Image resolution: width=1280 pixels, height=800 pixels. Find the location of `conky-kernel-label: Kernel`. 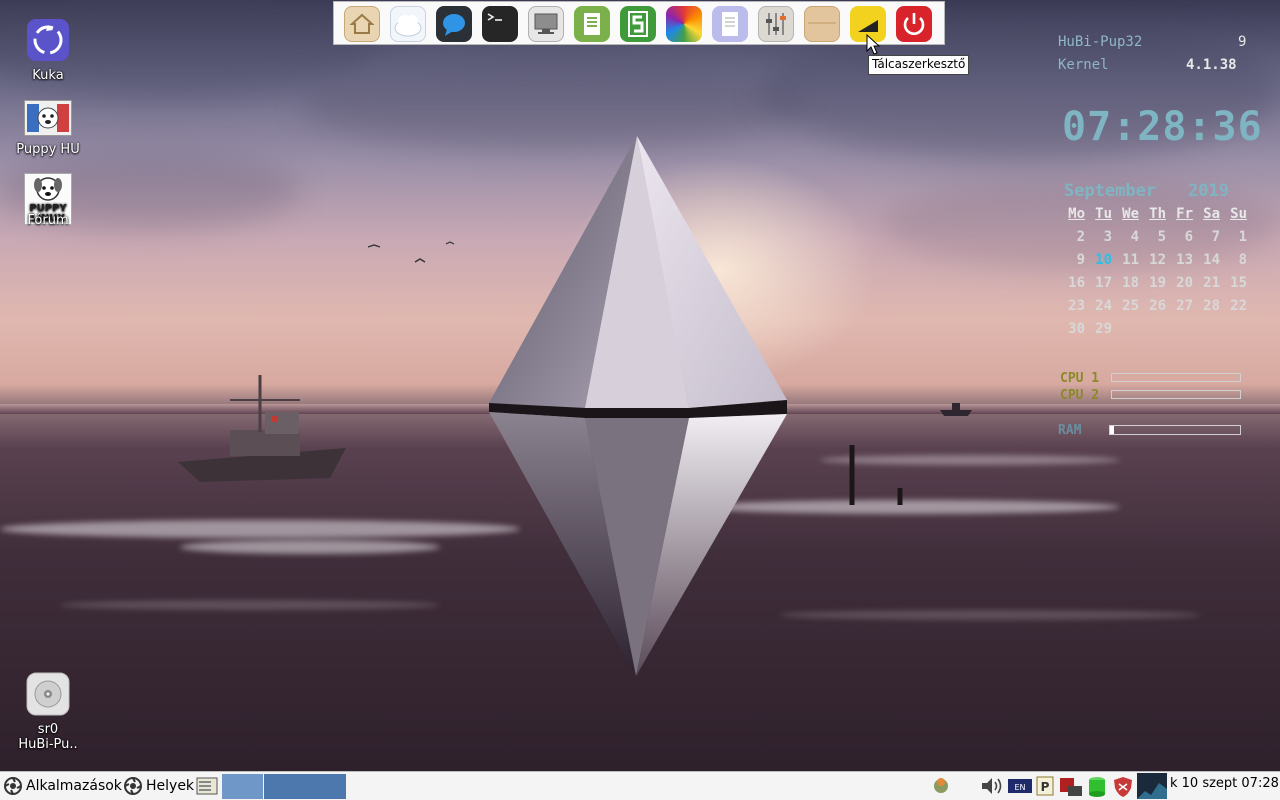

conky-kernel-label: Kernel is located at coordinates (1083, 65).